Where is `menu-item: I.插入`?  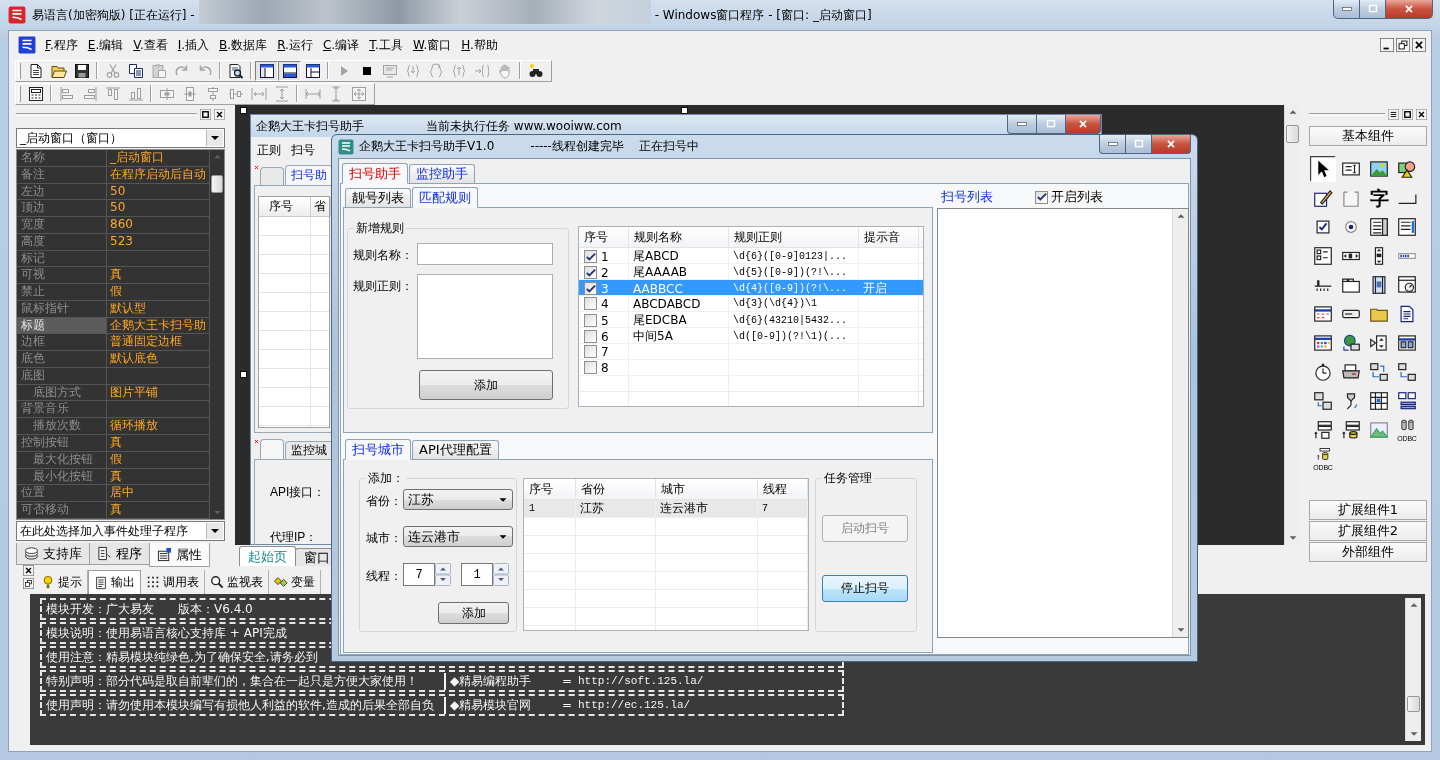
menu-item: I.插入 is located at coordinates (193, 45).